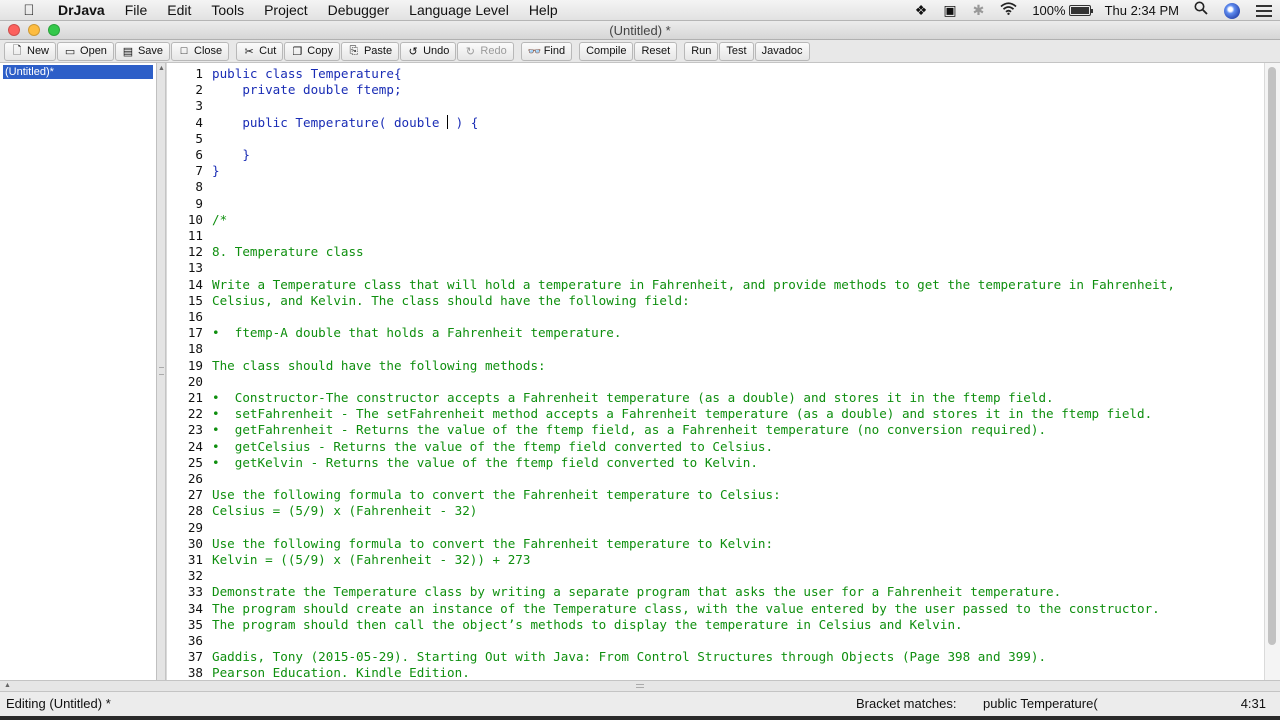  Describe the element at coordinates (341, 672) in the screenshot. I see `line-text: Pearson Education. Kindle Edition.` at that location.